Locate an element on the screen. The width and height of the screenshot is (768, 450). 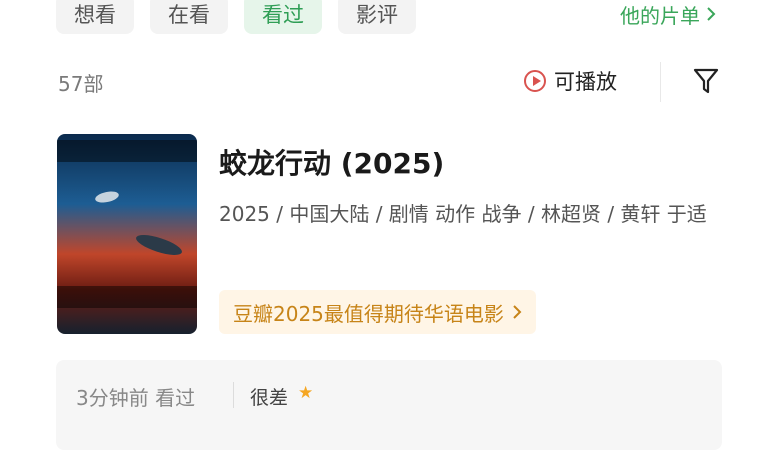
playable-label: 可播放 is located at coordinates (585, 82).